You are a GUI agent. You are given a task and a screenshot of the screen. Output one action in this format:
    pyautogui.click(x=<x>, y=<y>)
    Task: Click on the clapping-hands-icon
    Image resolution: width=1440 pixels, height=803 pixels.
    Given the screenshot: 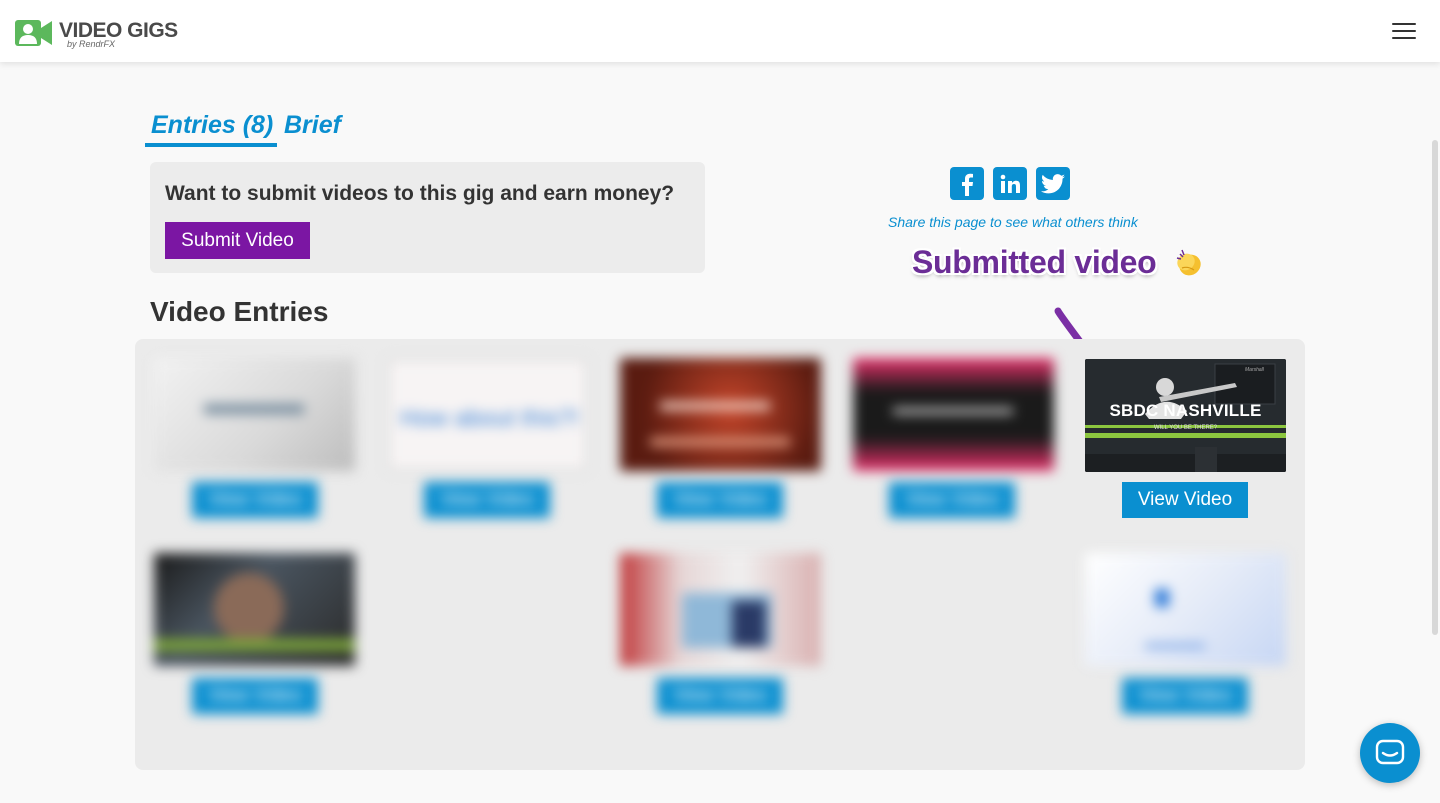 What is the action you would take?
    pyautogui.click(x=1189, y=262)
    